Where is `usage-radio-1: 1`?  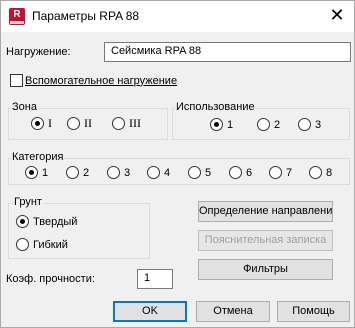
usage-radio-1: 1 is located at coordinates (221, 124).